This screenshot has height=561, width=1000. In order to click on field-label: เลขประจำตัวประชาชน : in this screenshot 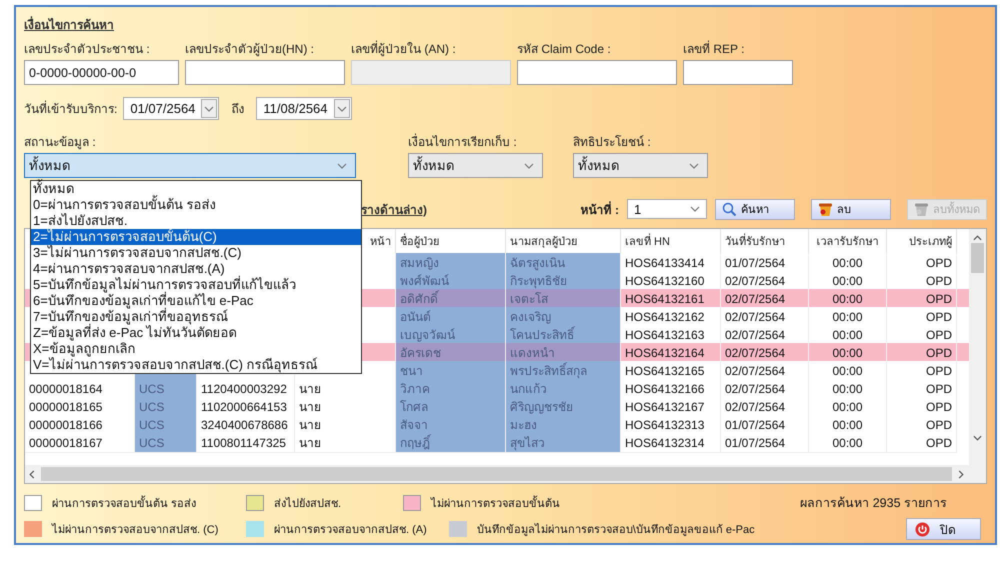, I will do `click(87, 49)`.